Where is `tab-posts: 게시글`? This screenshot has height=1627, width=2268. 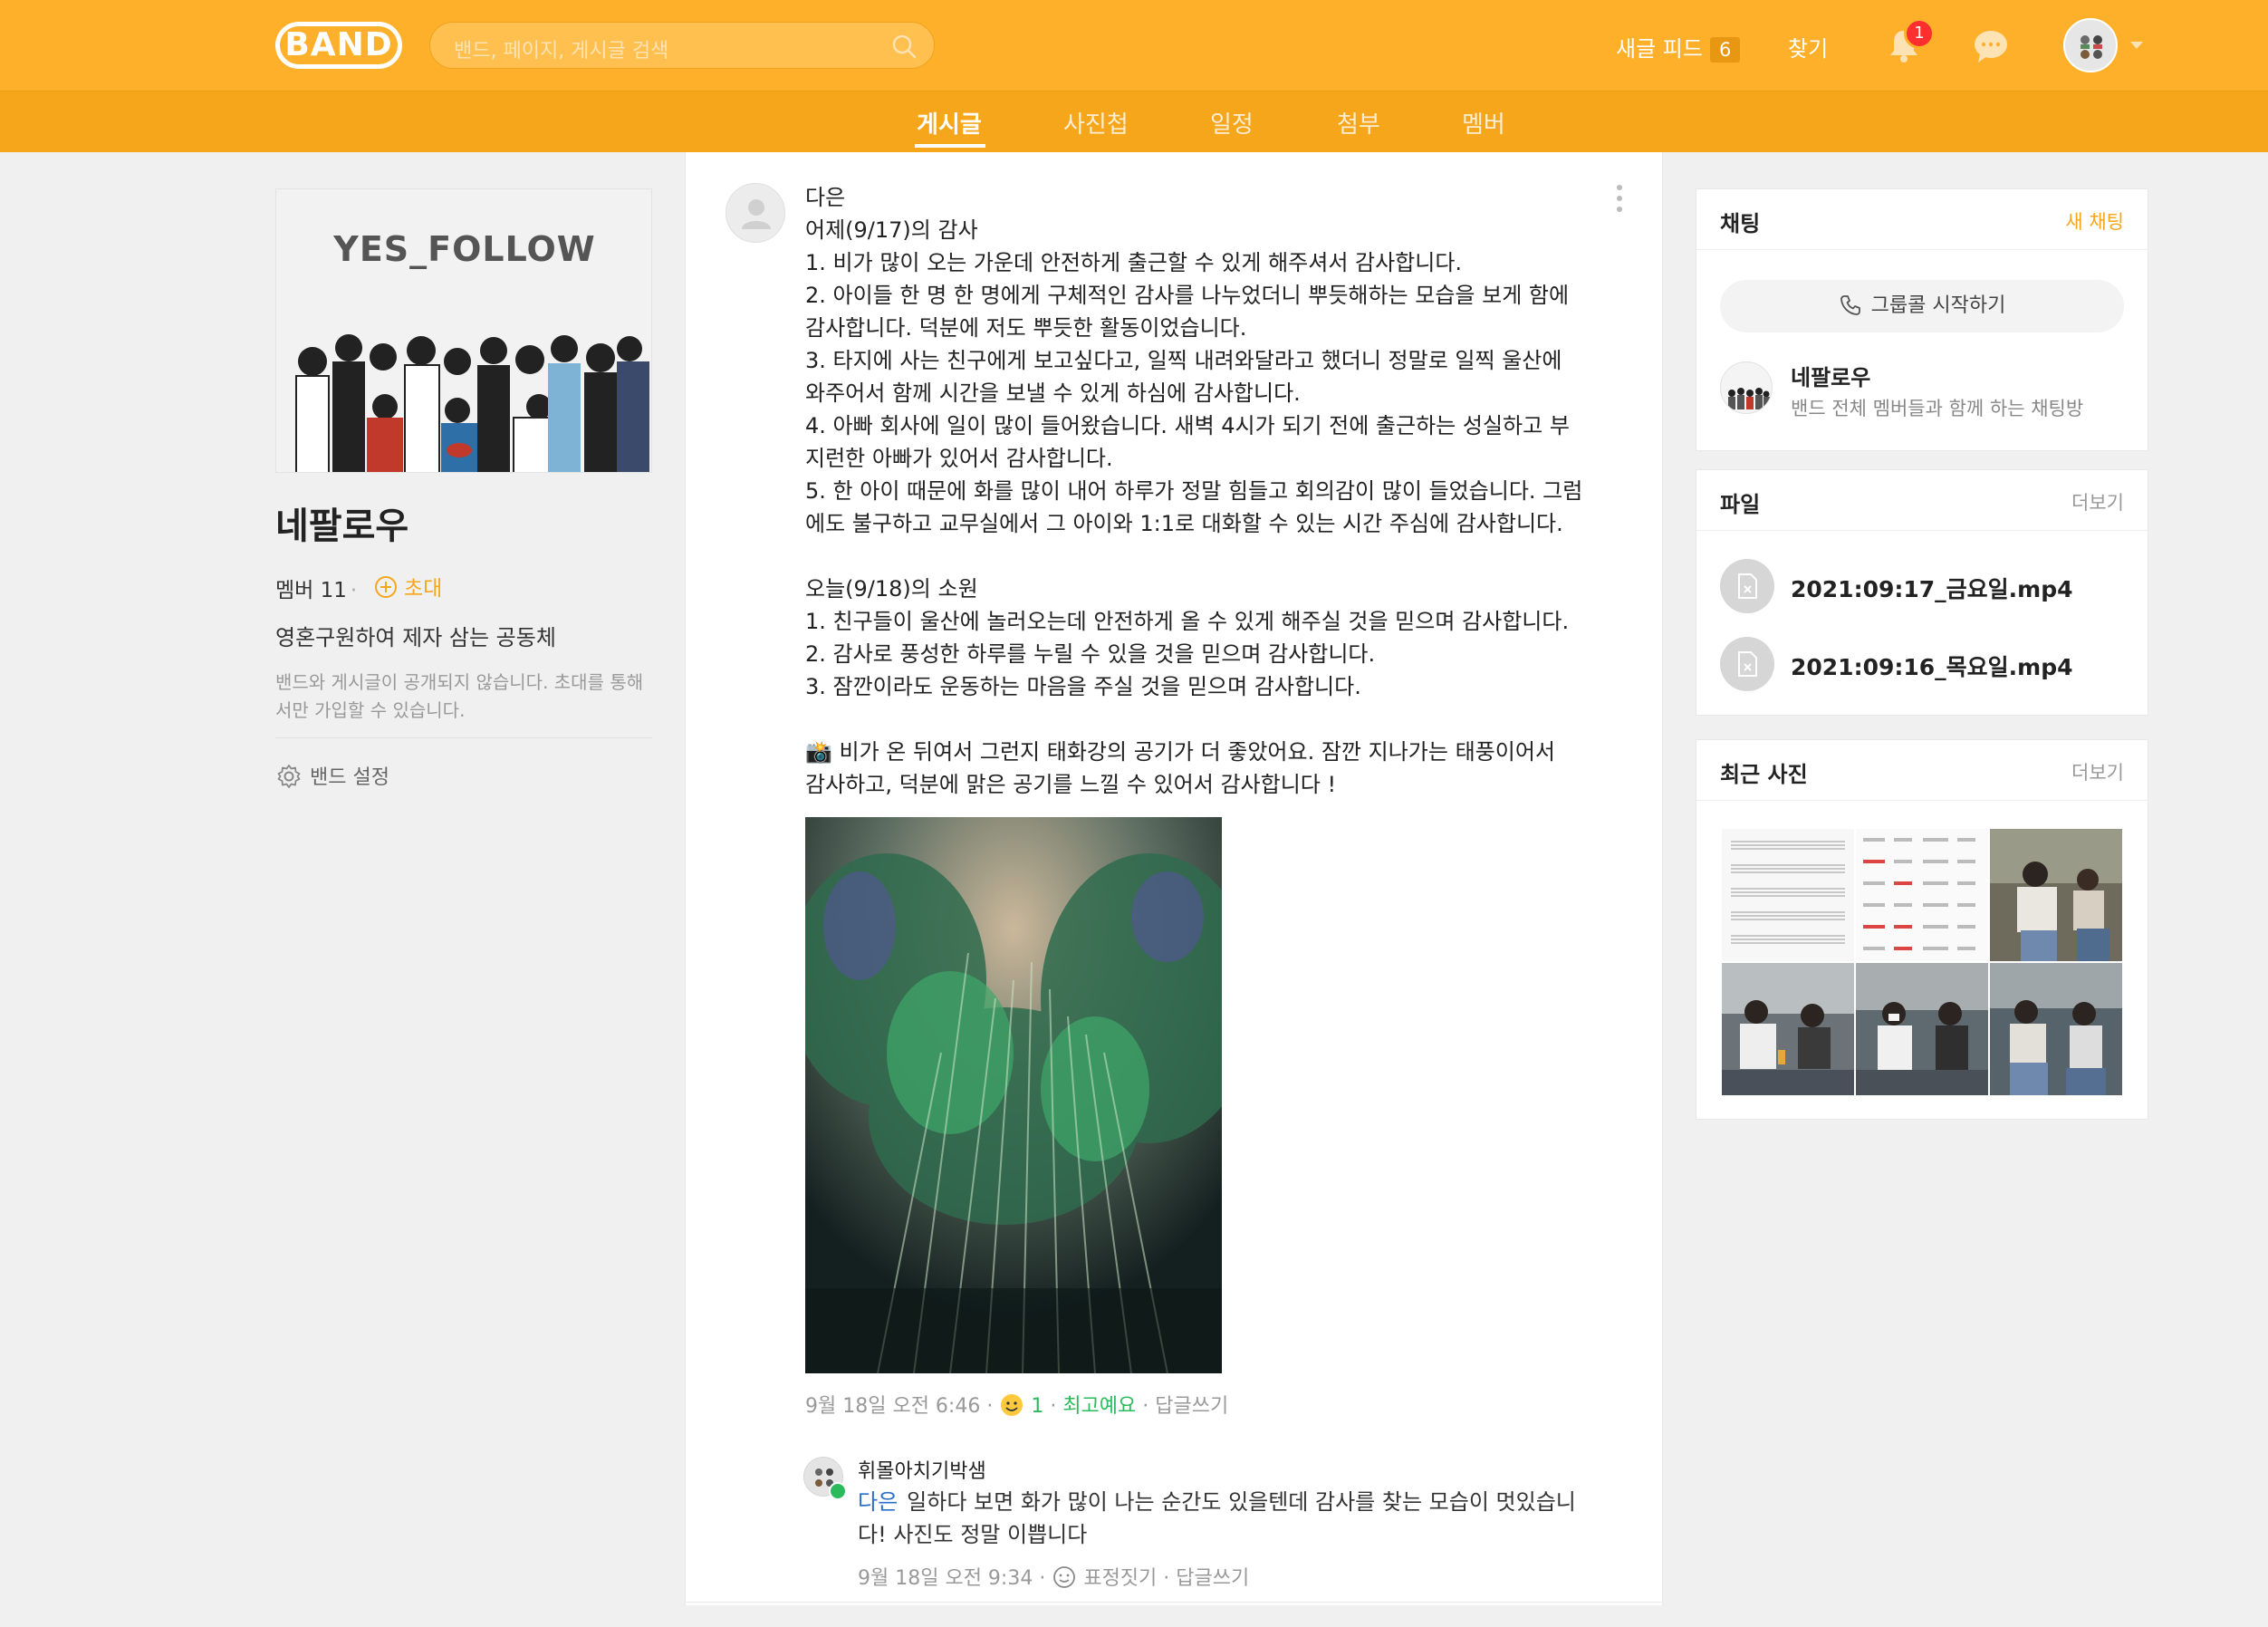 tab-posts: 게시글 is located at coordinates (950, 123).